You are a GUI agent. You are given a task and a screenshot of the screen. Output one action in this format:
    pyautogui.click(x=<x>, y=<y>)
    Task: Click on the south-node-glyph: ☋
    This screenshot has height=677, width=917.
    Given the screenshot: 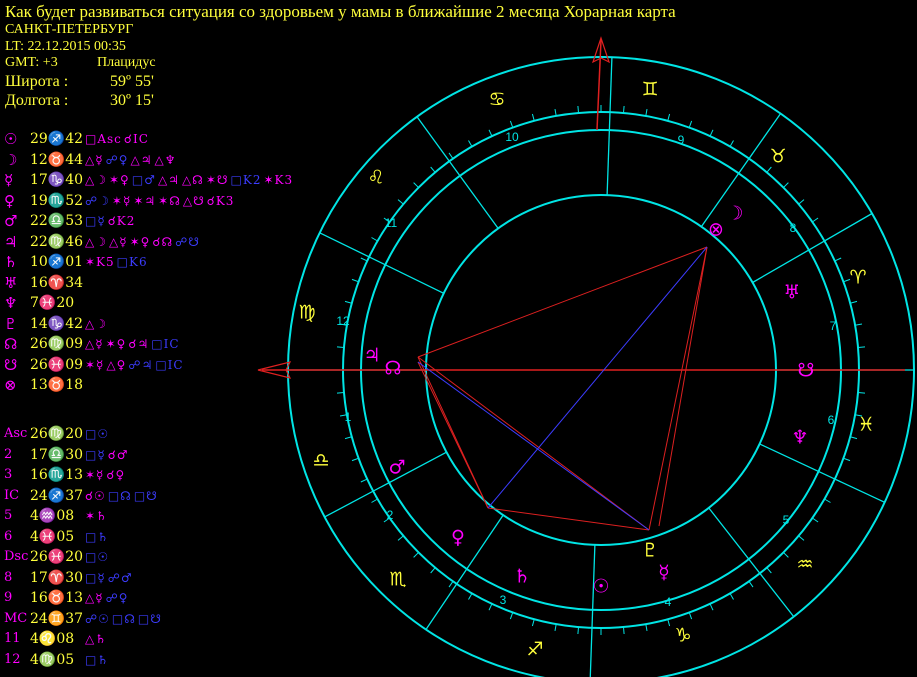 What is the action you would take?
    pyautogui.click(x=806, y=371)
    